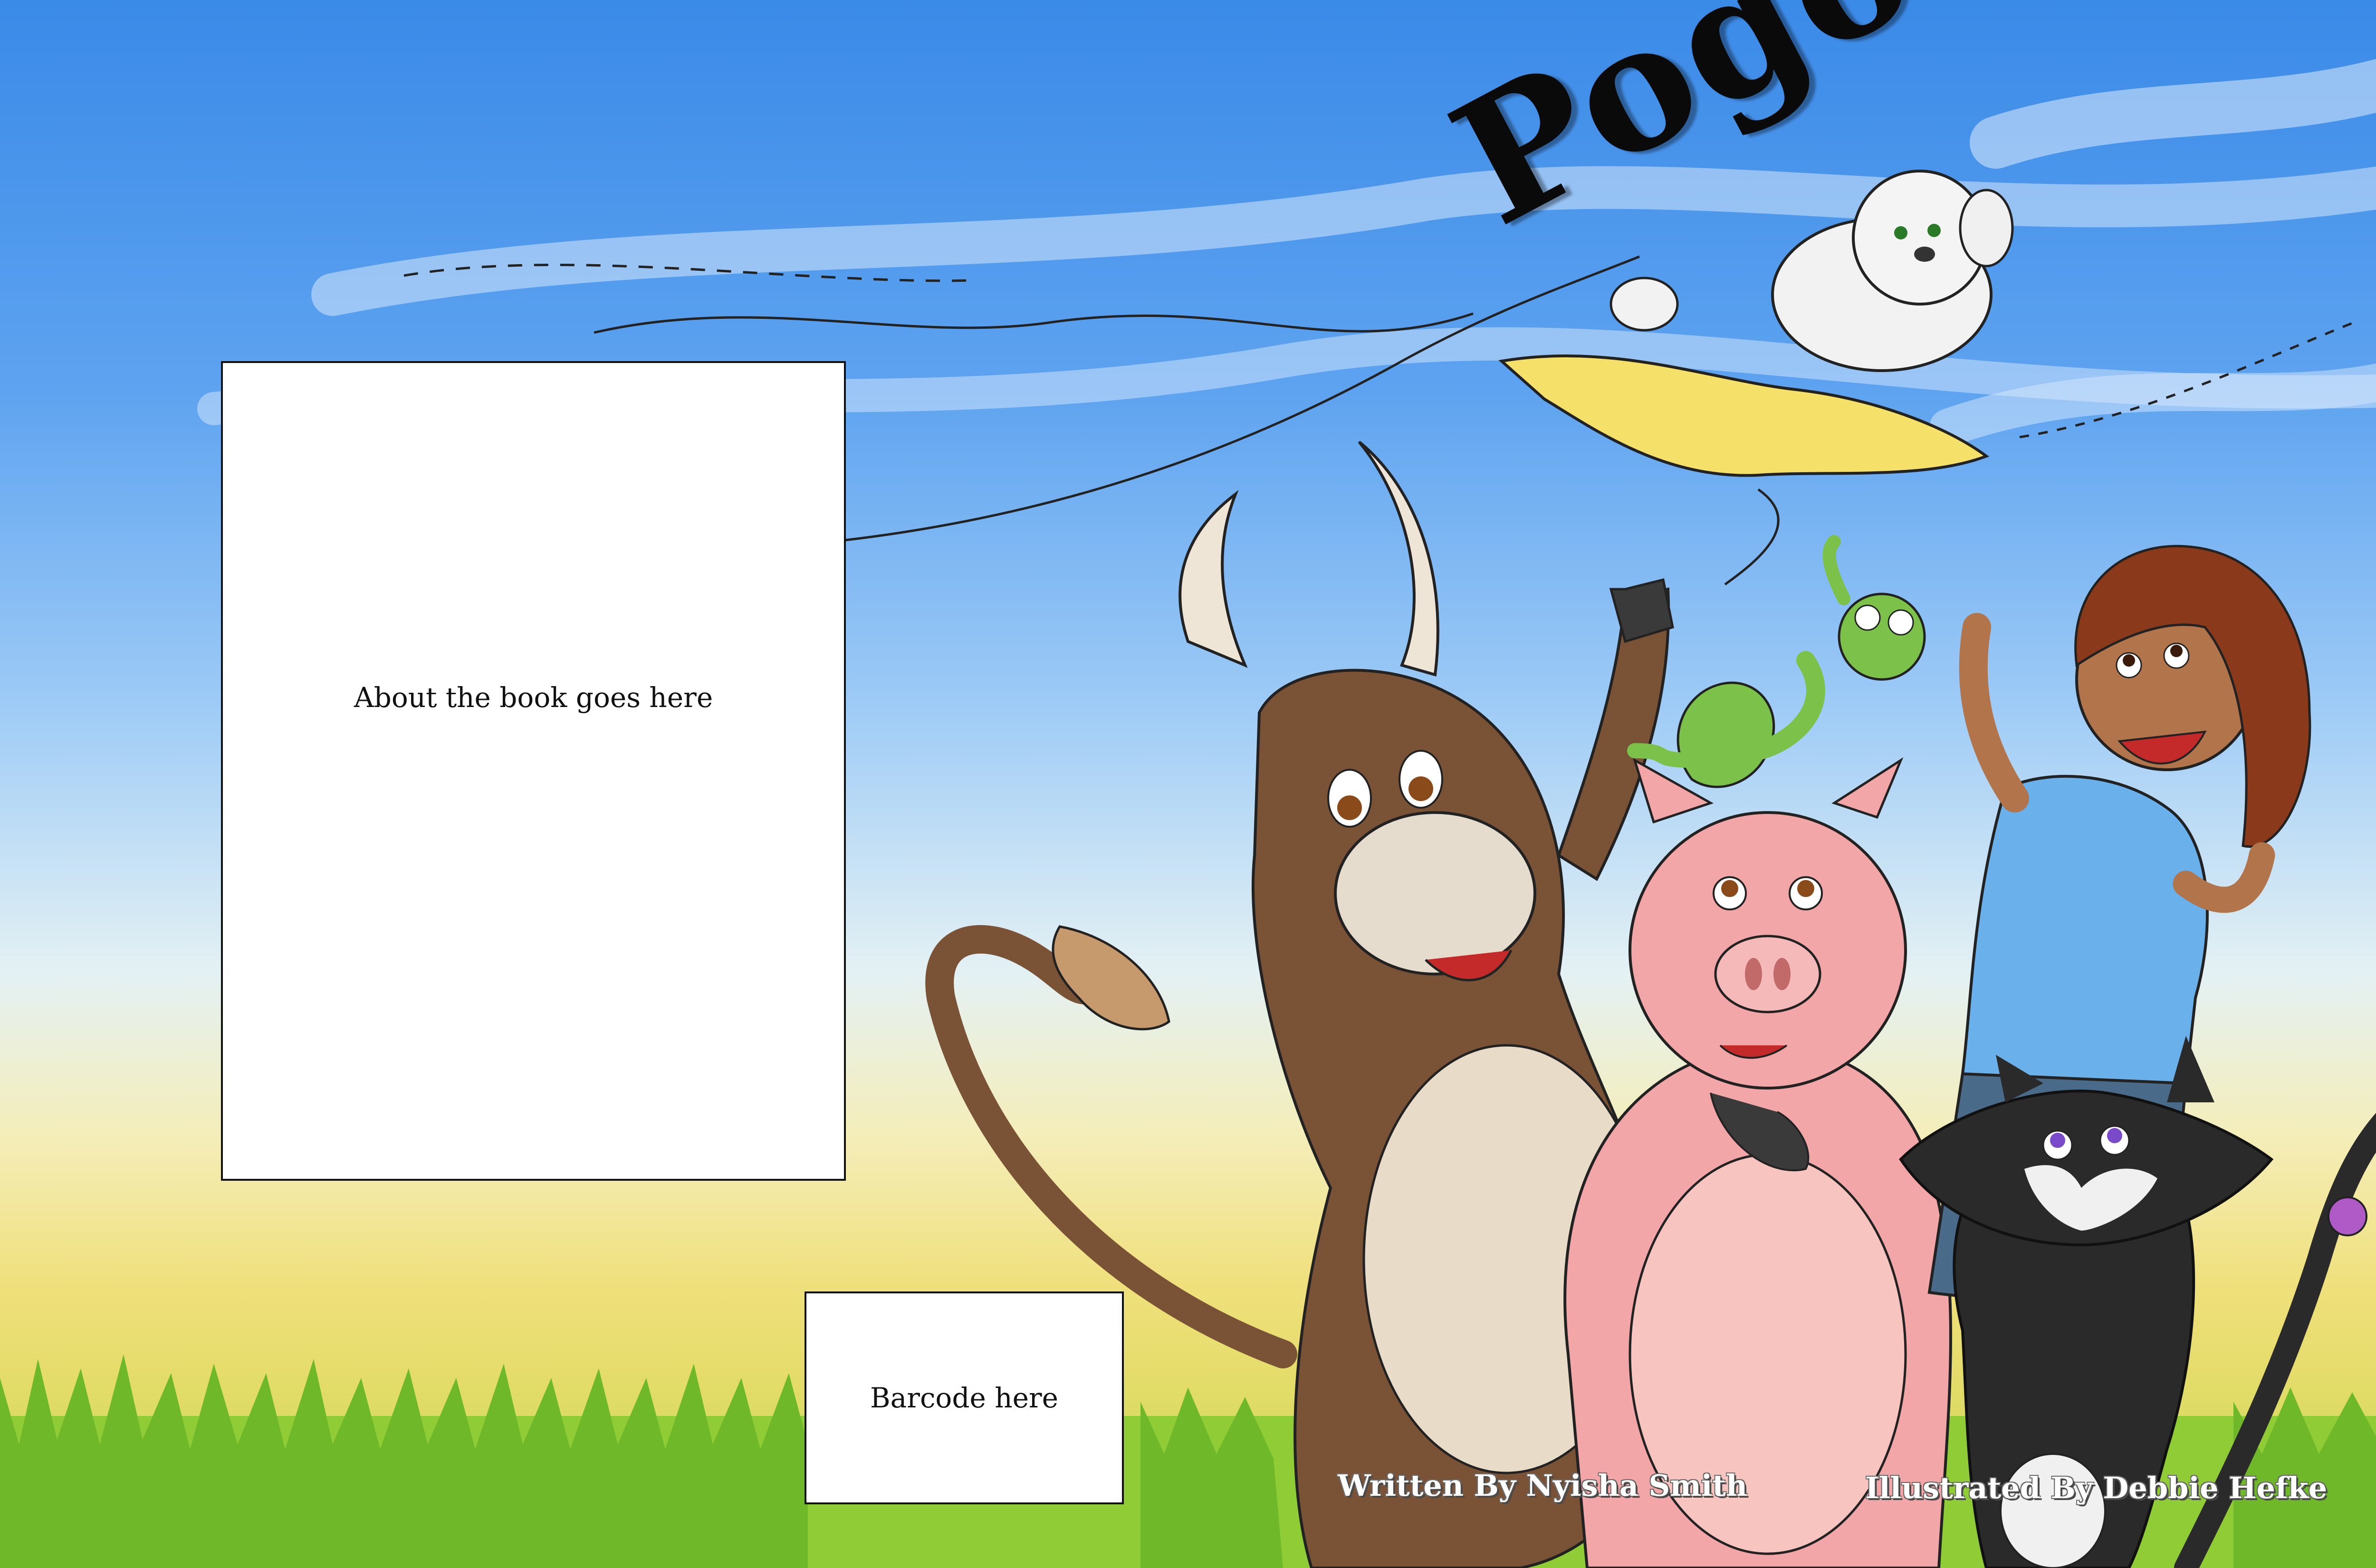 The height and width of the screenshot is (1568, 2376). Describe the element at coordinates (533, 698) in the screenshot. I see `about-book-text: About the book goes here` at that location.